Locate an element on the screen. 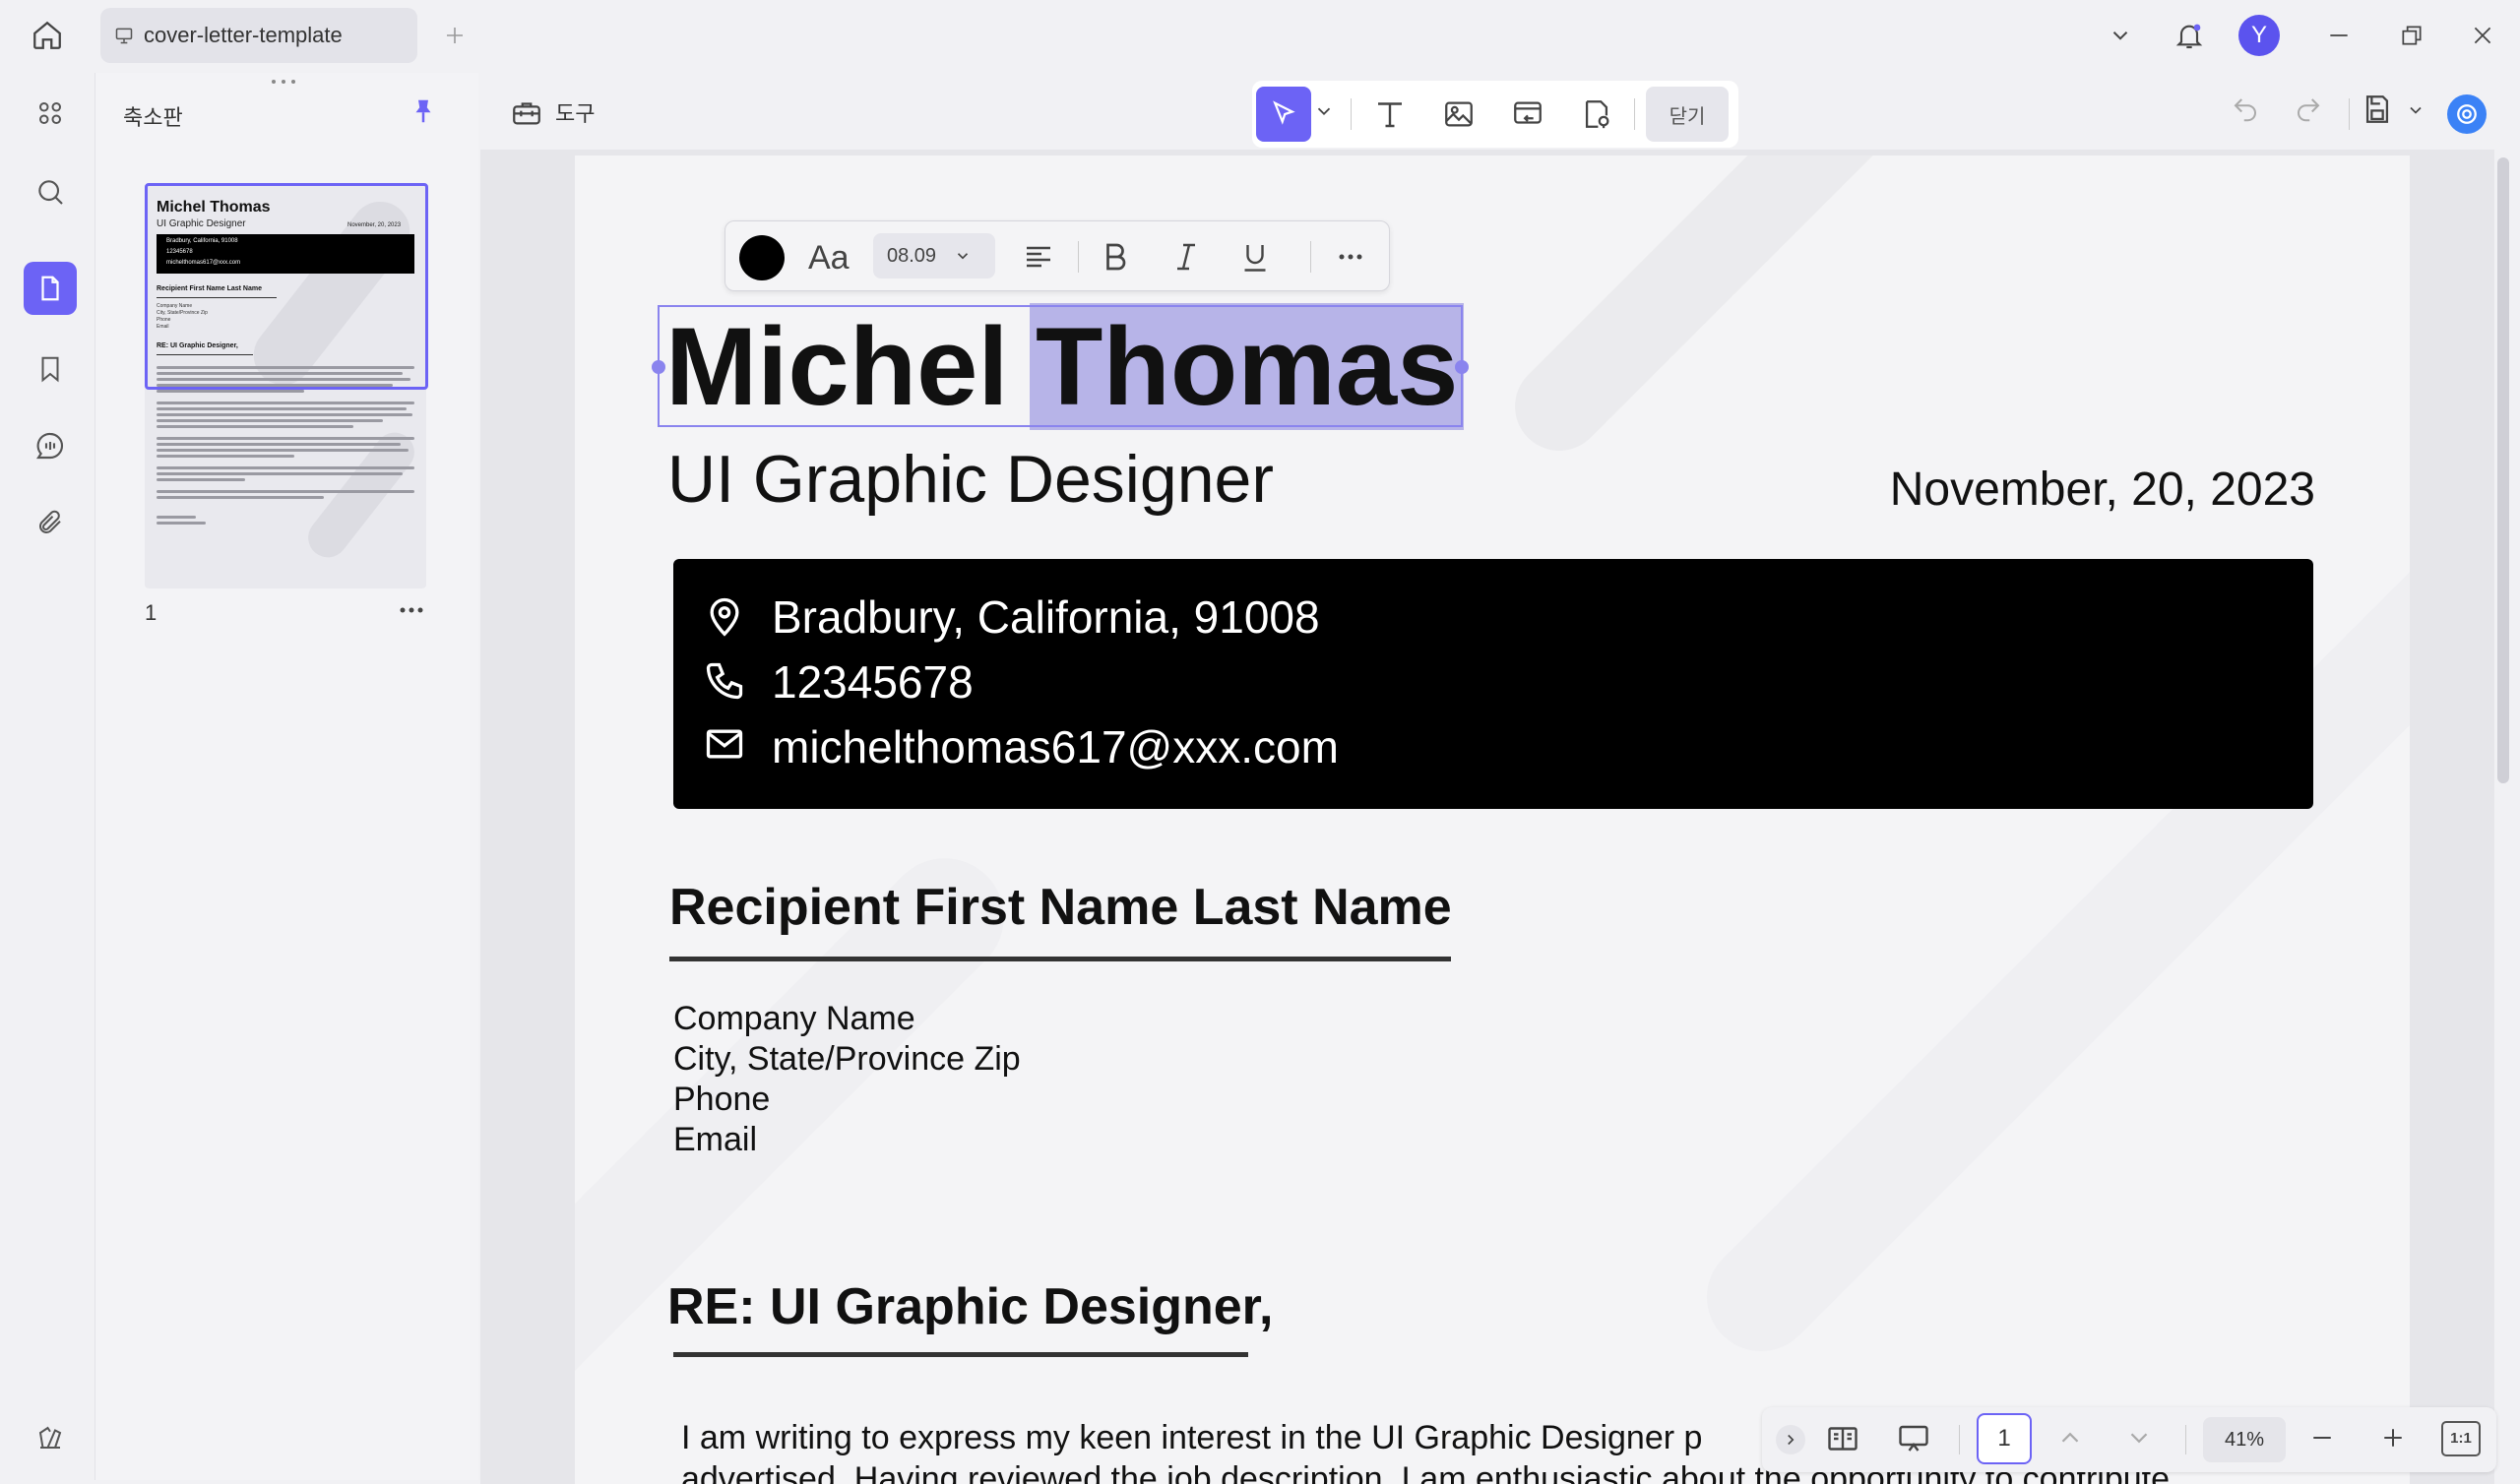 Image resolution: width=2520 pixels, height=1484 pixels. save-icon is located at coordinates (2382, 114).